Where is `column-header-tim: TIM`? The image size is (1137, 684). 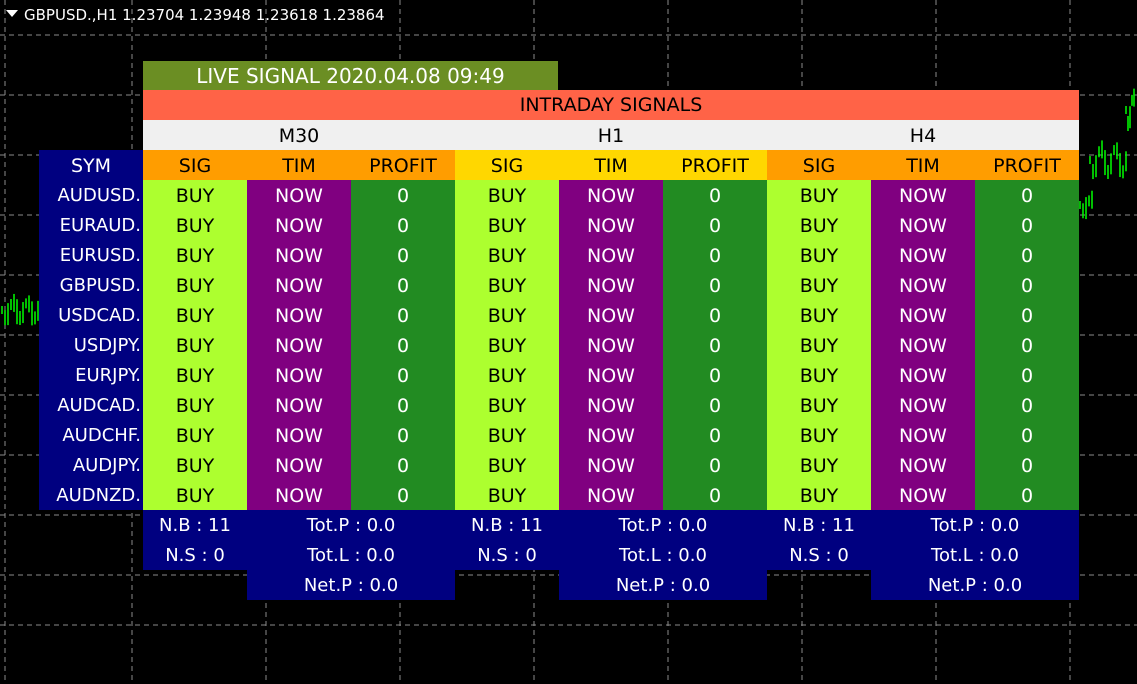 column-header-tim: TIM is located at coordinates (611, 165).